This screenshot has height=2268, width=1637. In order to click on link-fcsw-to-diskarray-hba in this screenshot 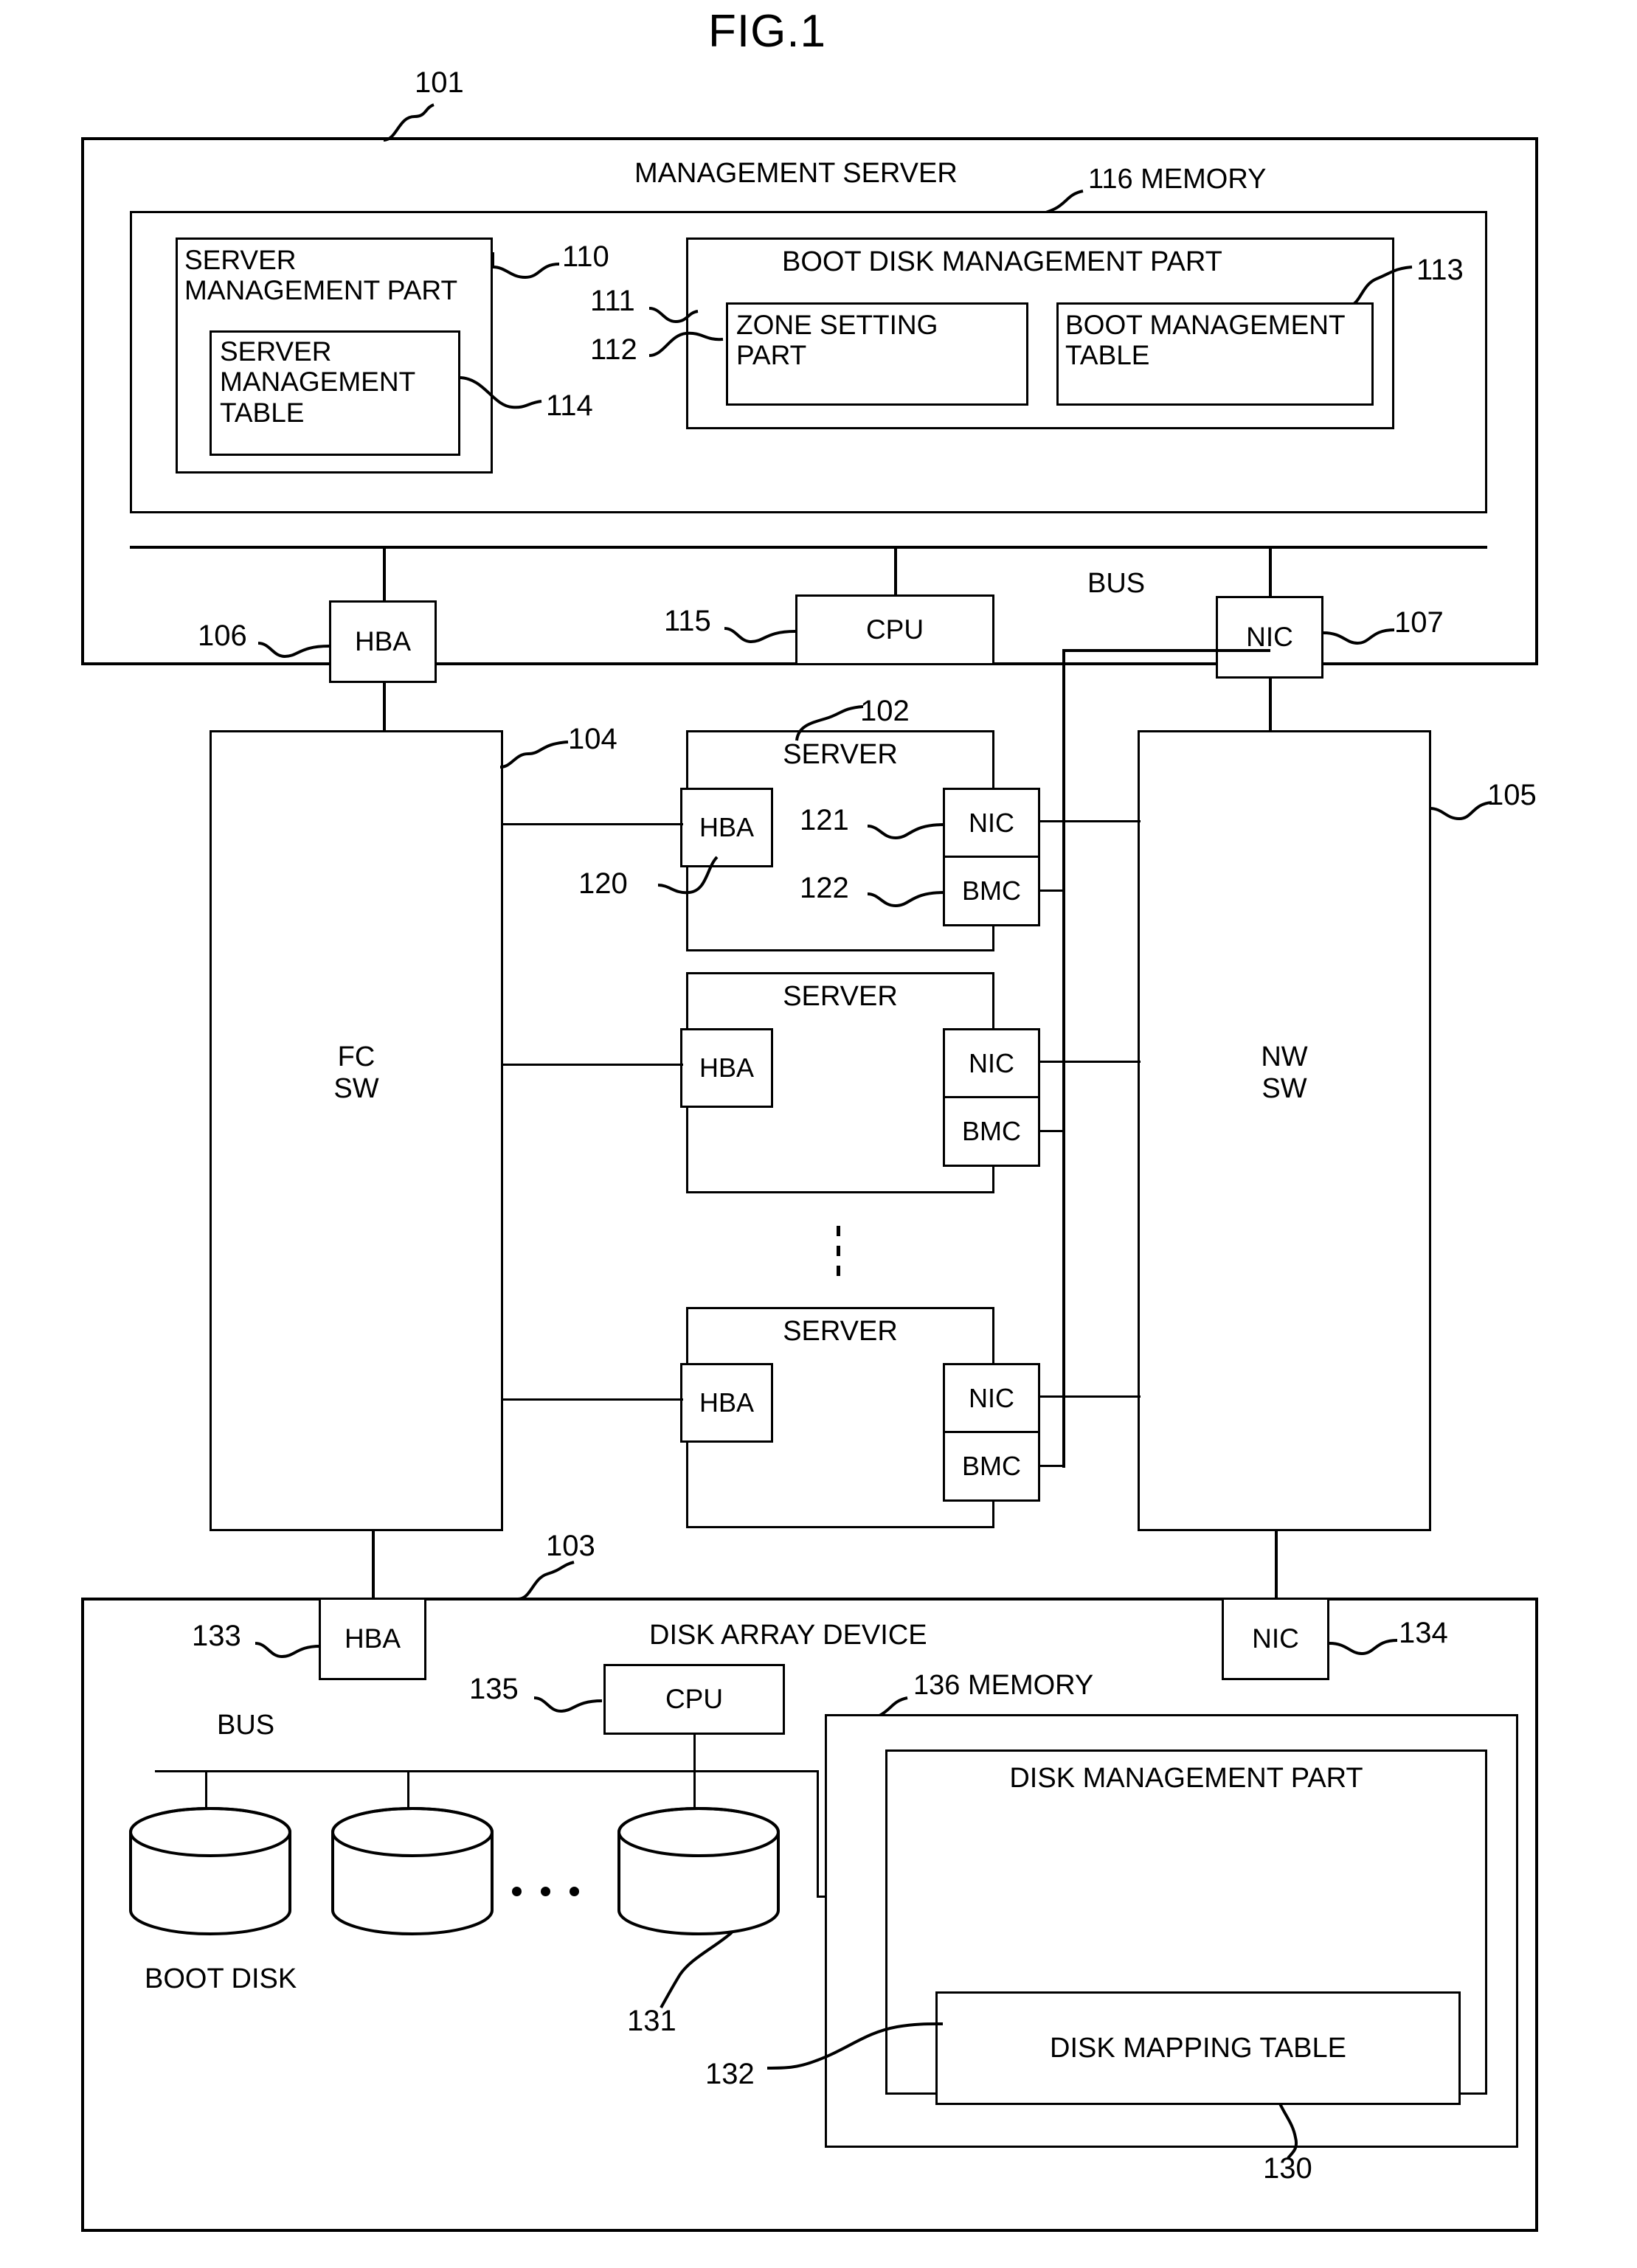, I will do `click(373, 1564)`.